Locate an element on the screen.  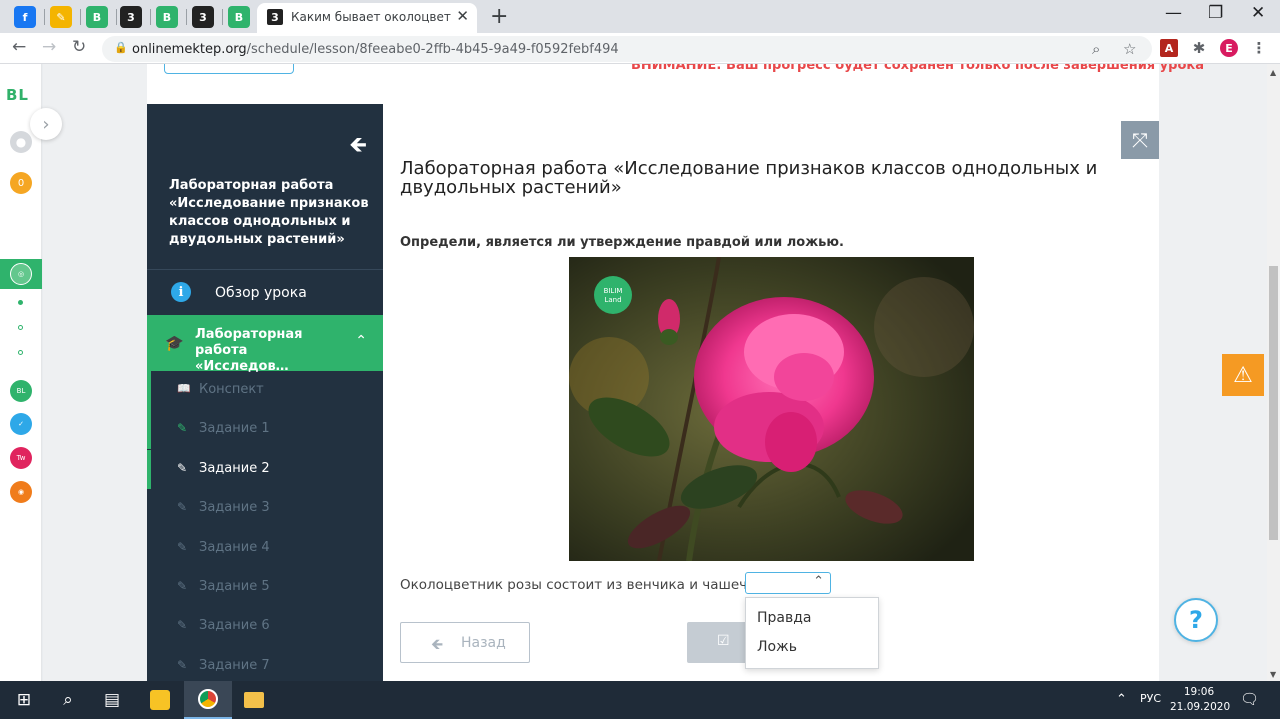
sidebar-item-task-3: ✎ Задание 3 is located at coordinates (265, 509).